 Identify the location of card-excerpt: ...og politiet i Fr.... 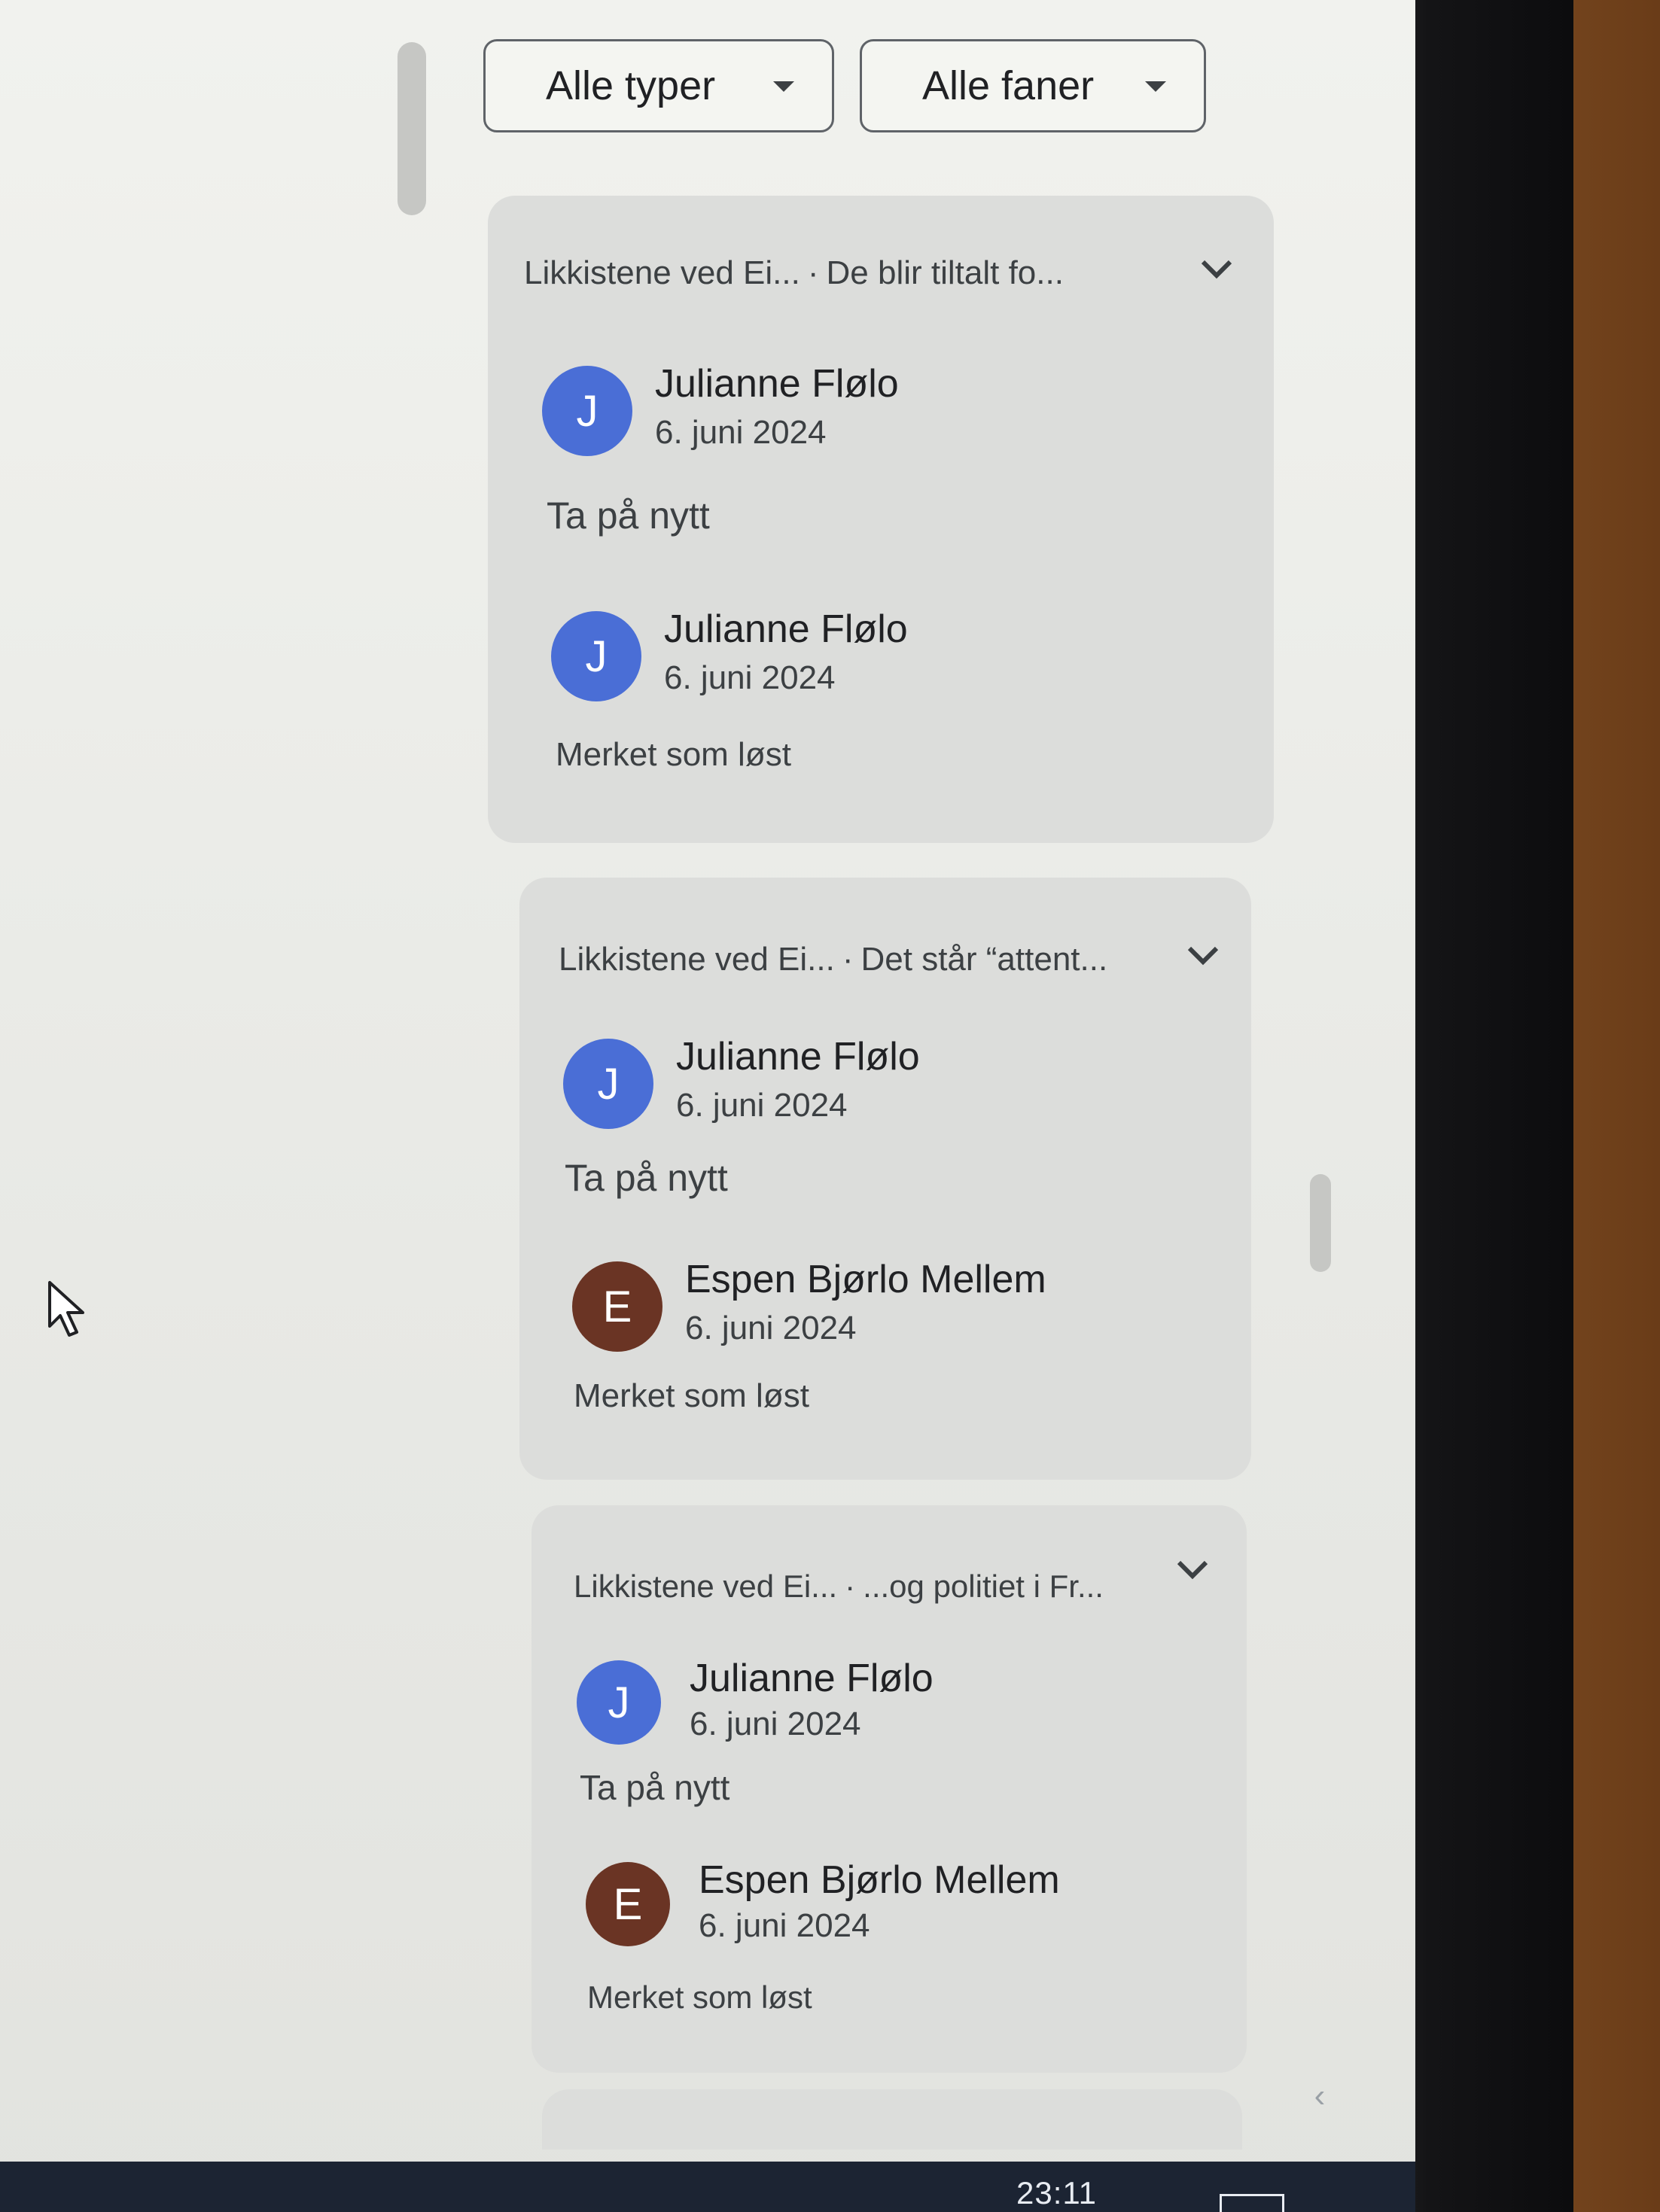
(984, 1586).